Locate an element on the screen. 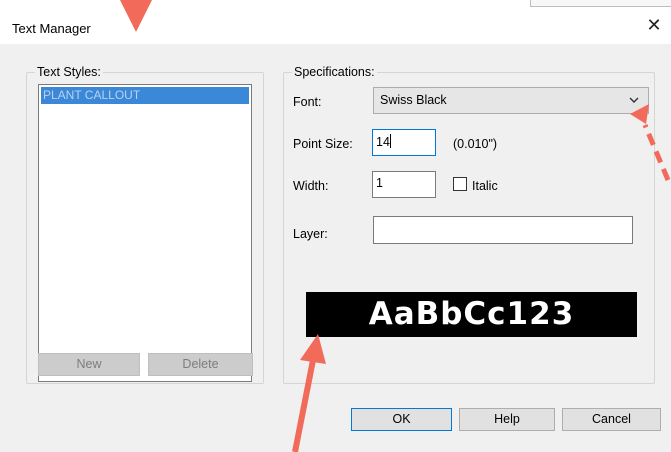 This screenshot has height=452, width=671. delete-button: Delete is located at coordinates (200, 364).